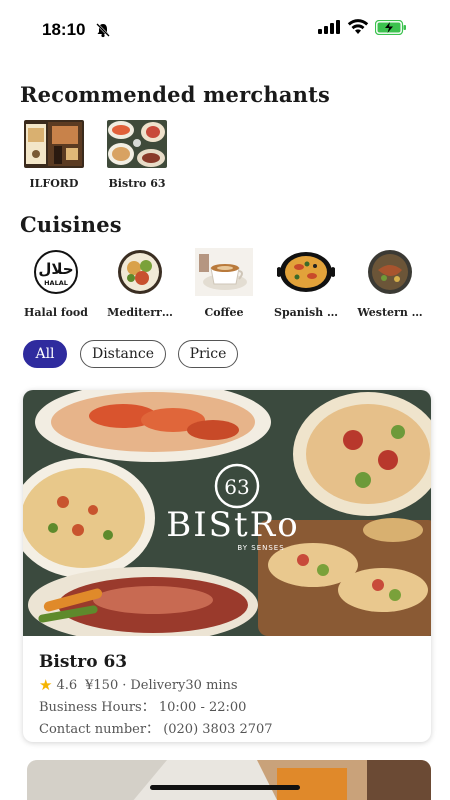 This screenshot has width=450, height=800. What do you see at coordinates (175, 94) in the screenshot?
I see `recommended-merchants-title: Recommended merchants` at bounding box center [175, 94].